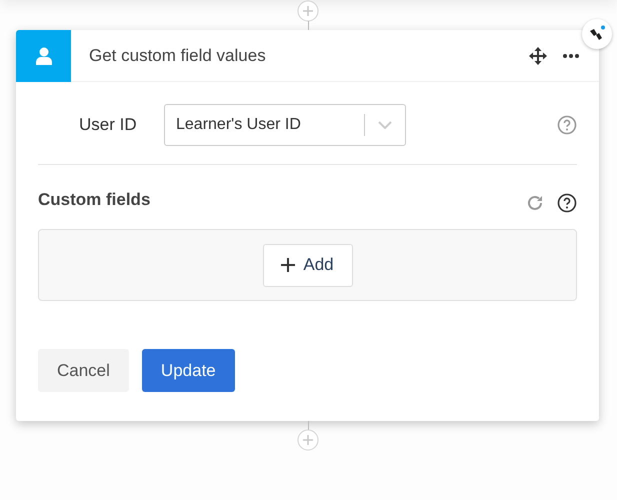 The width and height of the screenshot is (617, 500). What do you see at coordinates (535, 203) in the screenshot?
I see `refresh-icon` at bounding box center [535, 203].